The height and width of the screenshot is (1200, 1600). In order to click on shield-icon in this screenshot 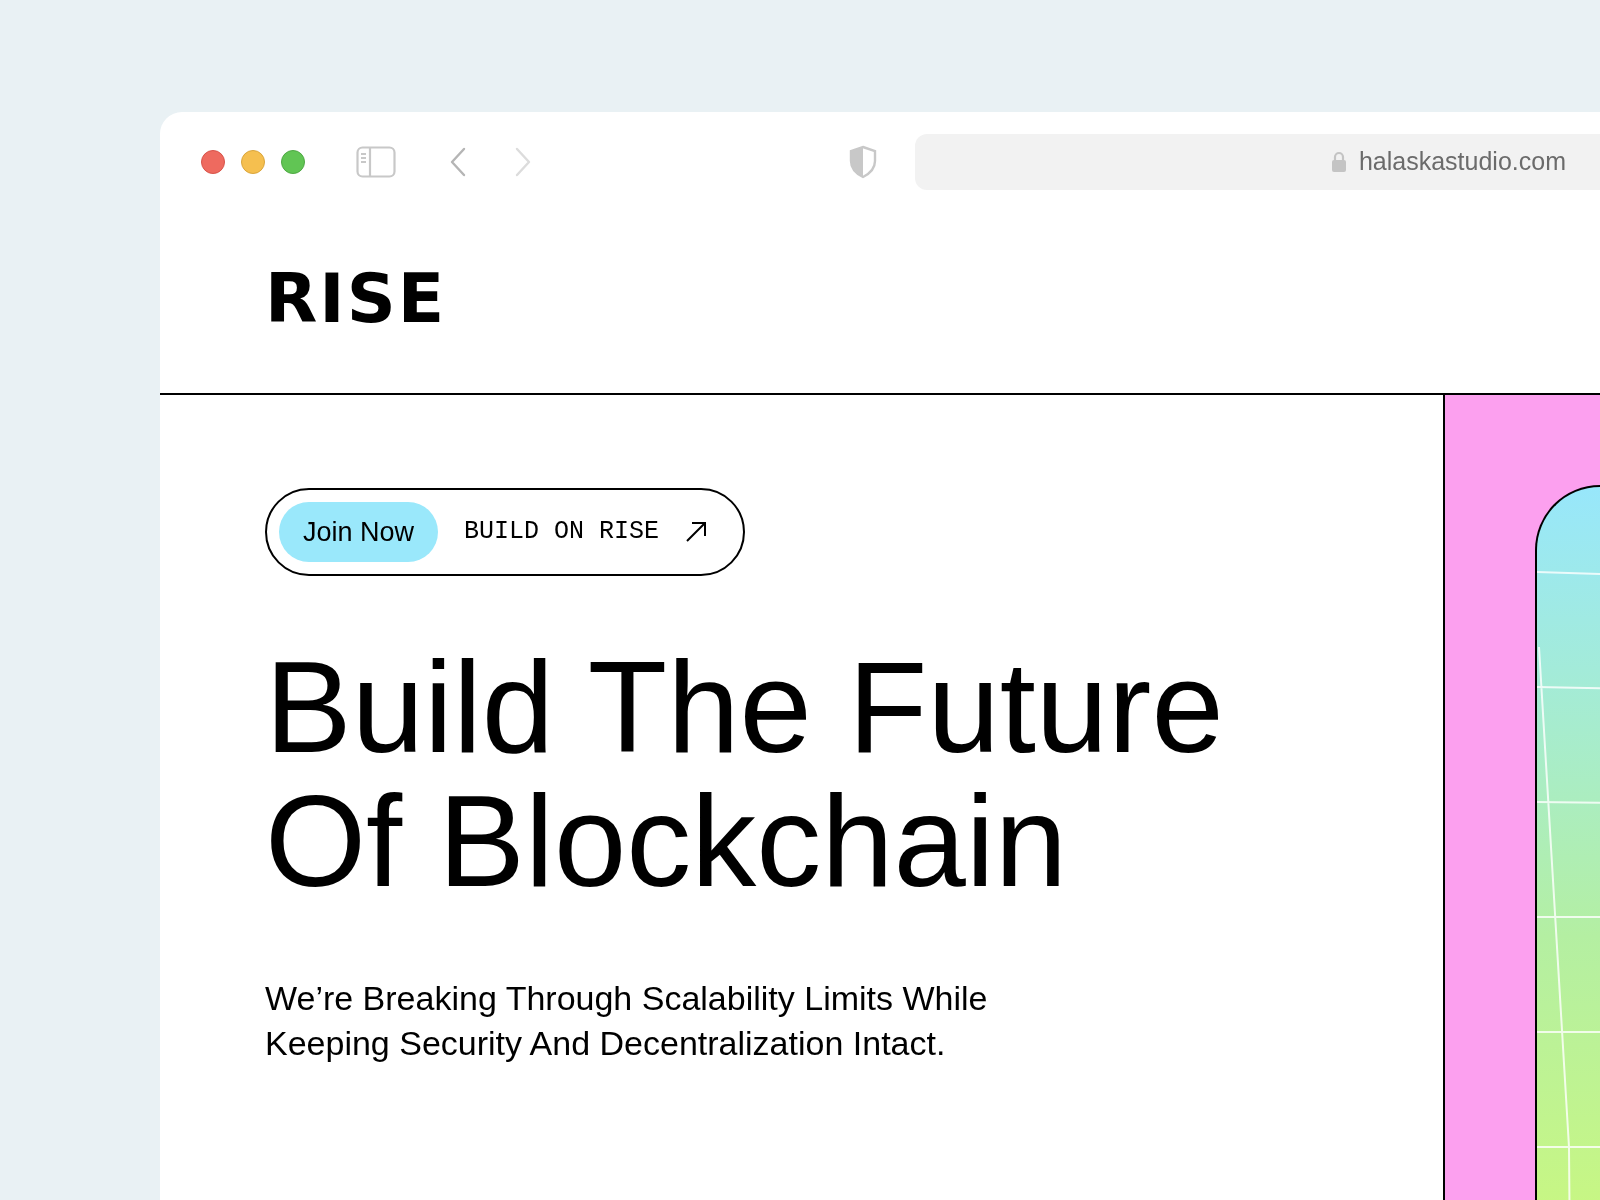, I will do `click(863, 162)`.